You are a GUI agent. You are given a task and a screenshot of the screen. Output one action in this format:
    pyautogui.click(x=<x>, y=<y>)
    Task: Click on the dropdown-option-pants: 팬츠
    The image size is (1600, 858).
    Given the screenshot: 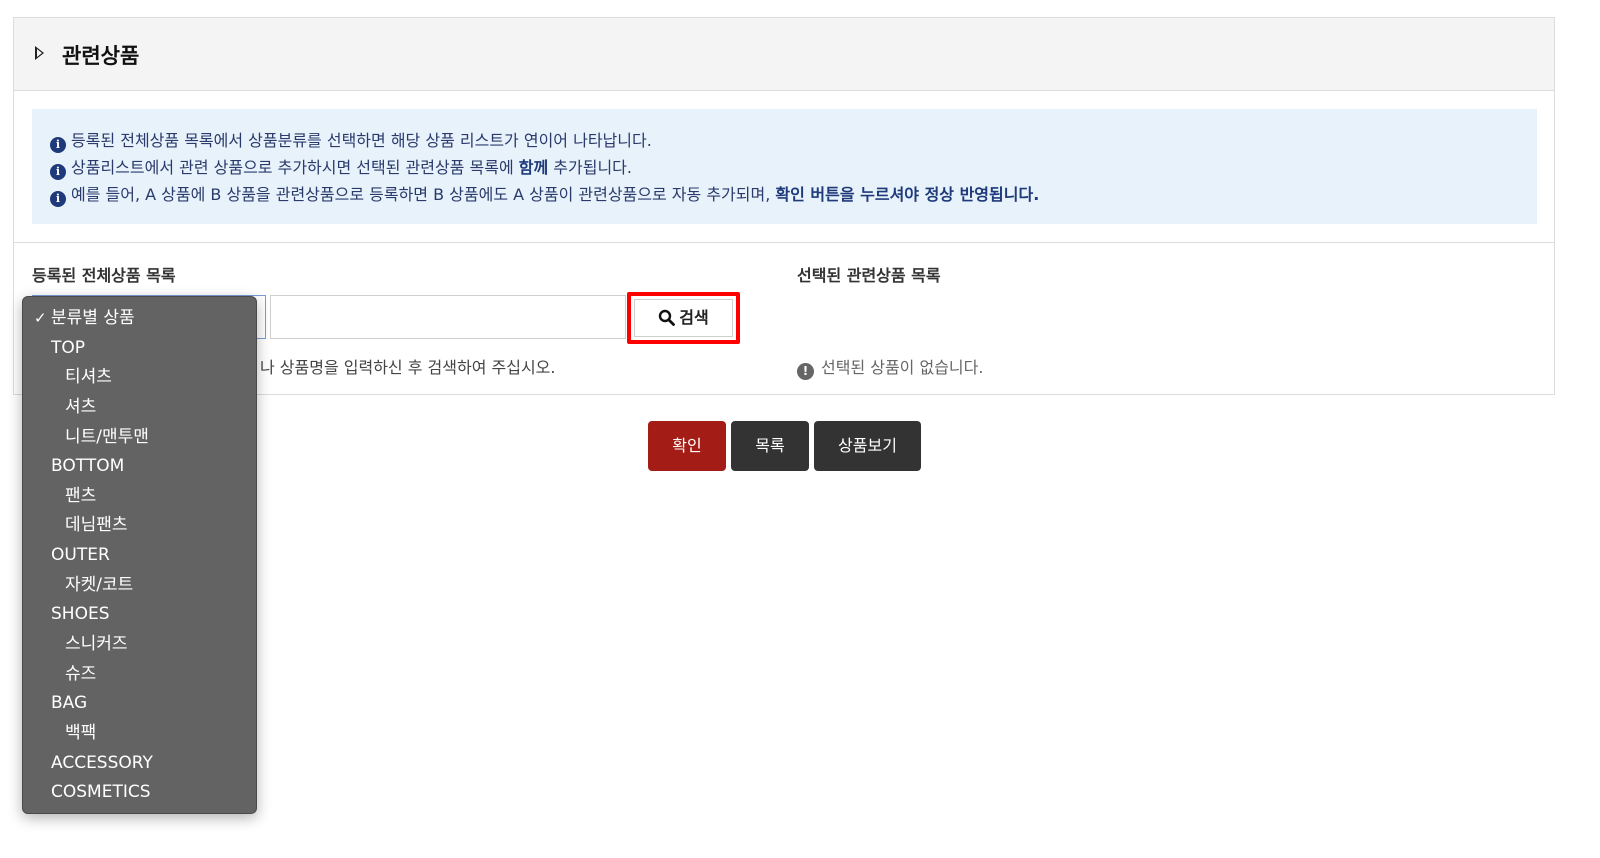 What is the action you would take?
    pyautogui.click(x=139, y=497)
    